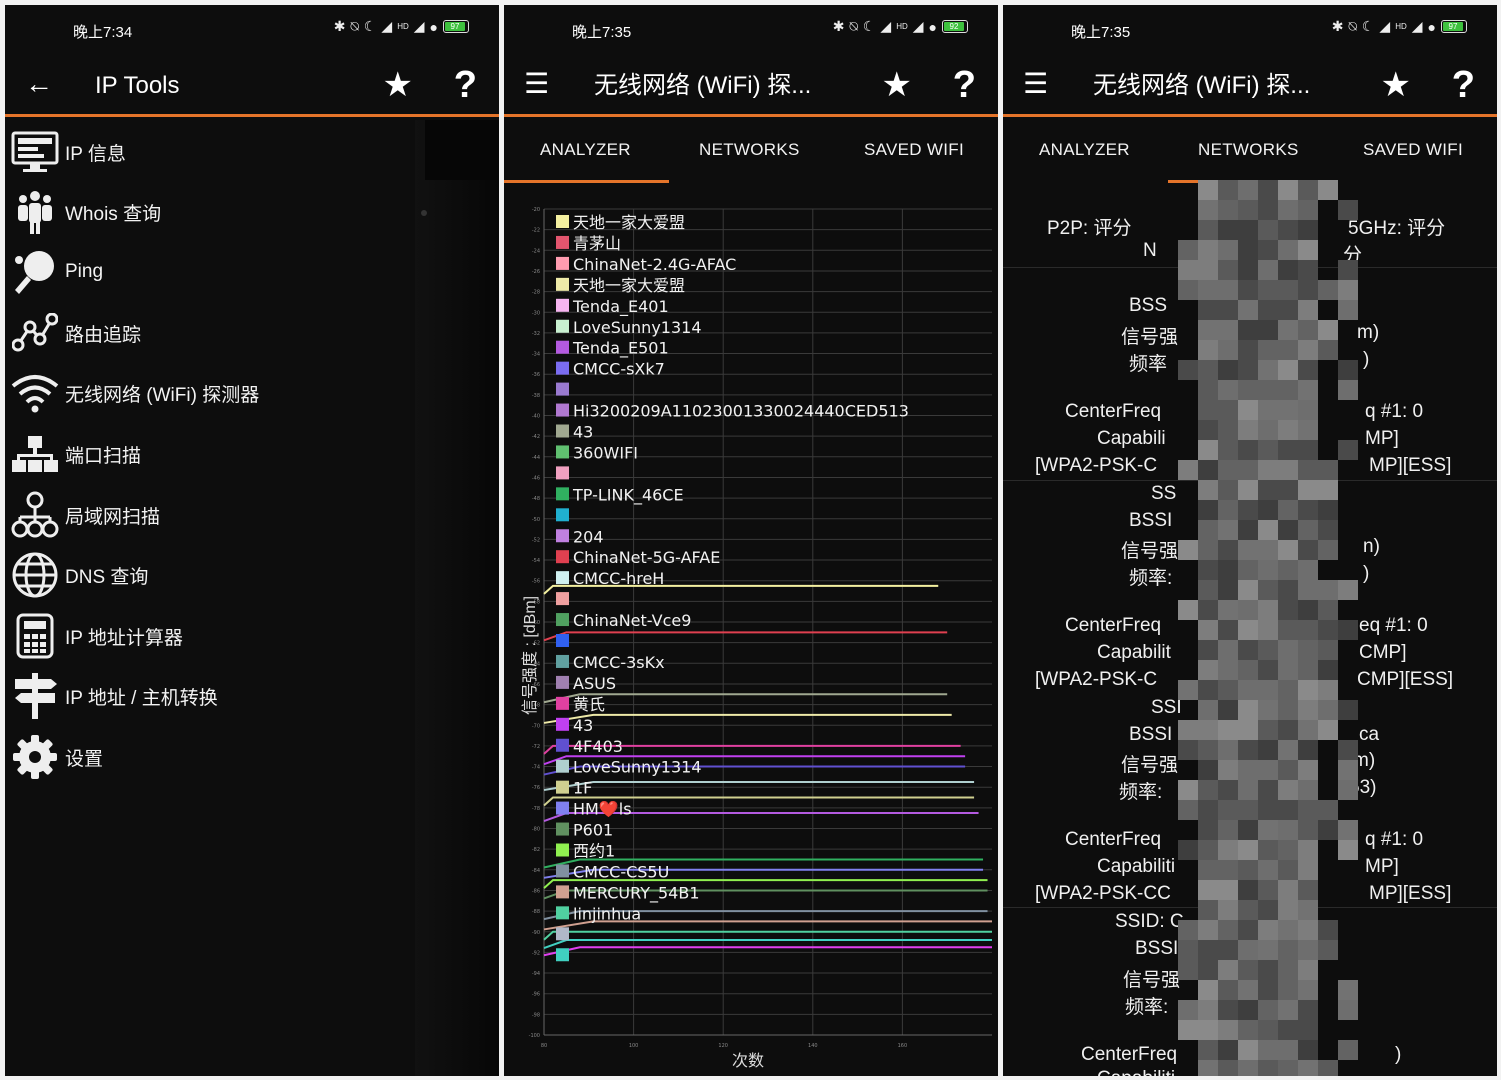 The width and height of the screenshot is (1501, 1080). I want to click on menu-item-dns-lookup: DNS 查询, so click(210, 575).